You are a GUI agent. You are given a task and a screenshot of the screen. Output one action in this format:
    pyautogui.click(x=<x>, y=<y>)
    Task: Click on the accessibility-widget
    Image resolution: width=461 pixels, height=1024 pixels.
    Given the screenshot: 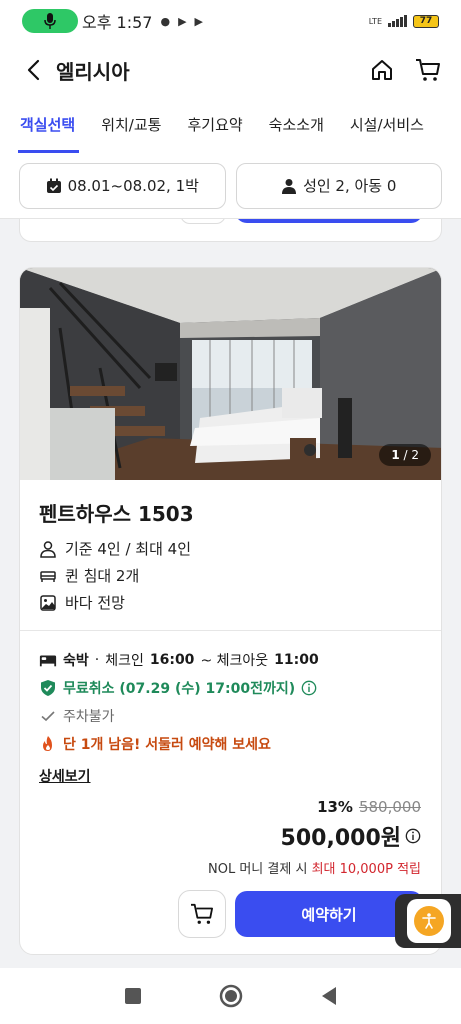 What is the action you would take?
    pyautogui.click(x=428, y=921)
    